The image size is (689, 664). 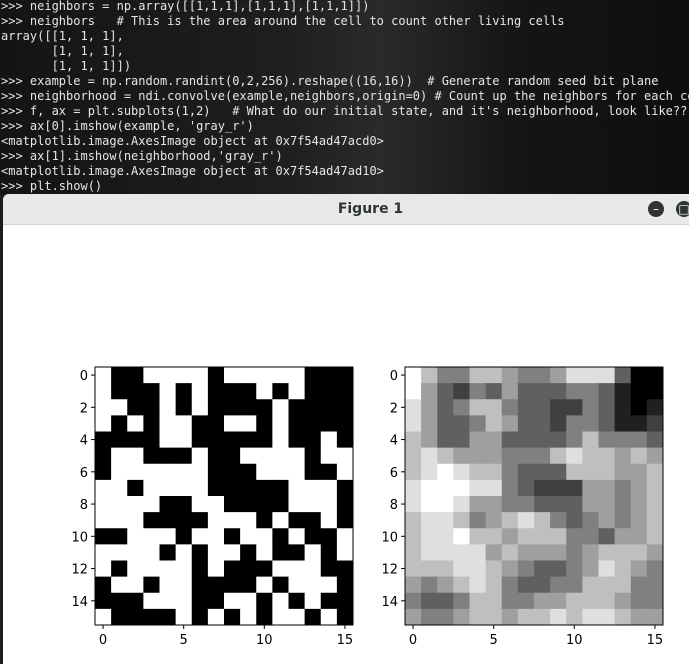 What do you see at coordinates (413, 640) in the screenshot?
I see `x-tick-label: 0` at bounding box center [413, 640].